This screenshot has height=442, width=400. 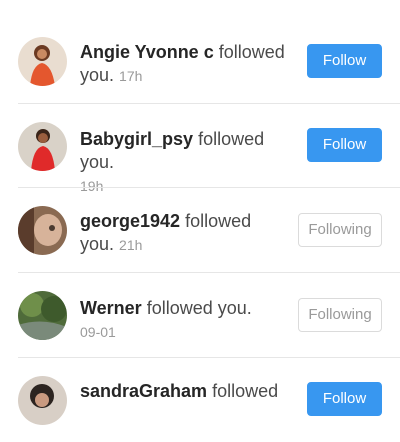 I want to click on timestamp: 21h, so click(x=131, y=245).